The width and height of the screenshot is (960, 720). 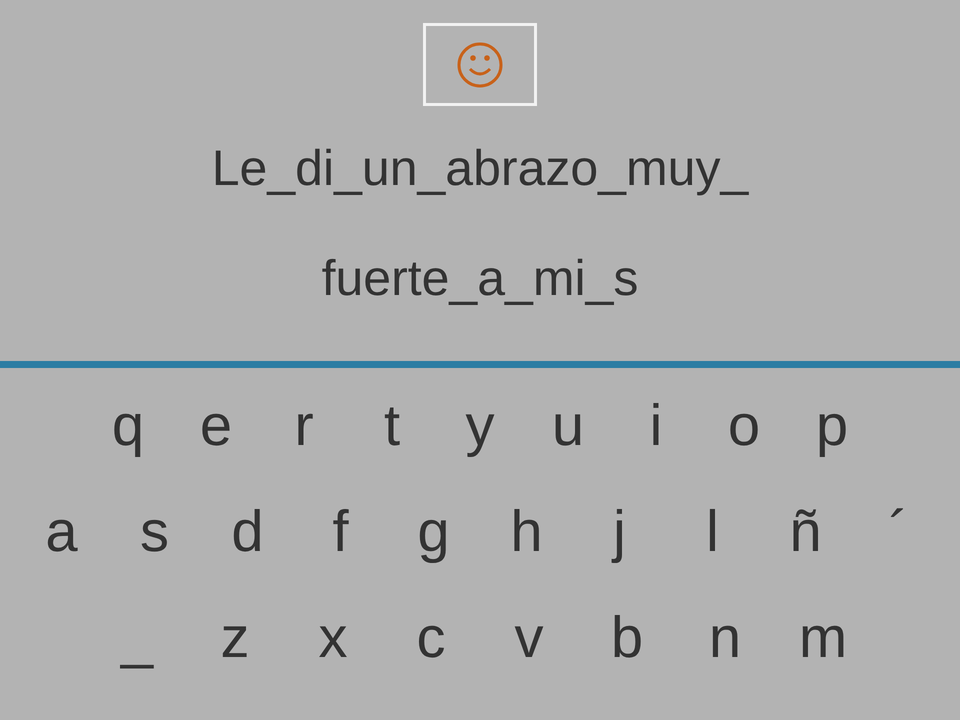 I want to click on letter-key: b, so click(x=627, y=638).